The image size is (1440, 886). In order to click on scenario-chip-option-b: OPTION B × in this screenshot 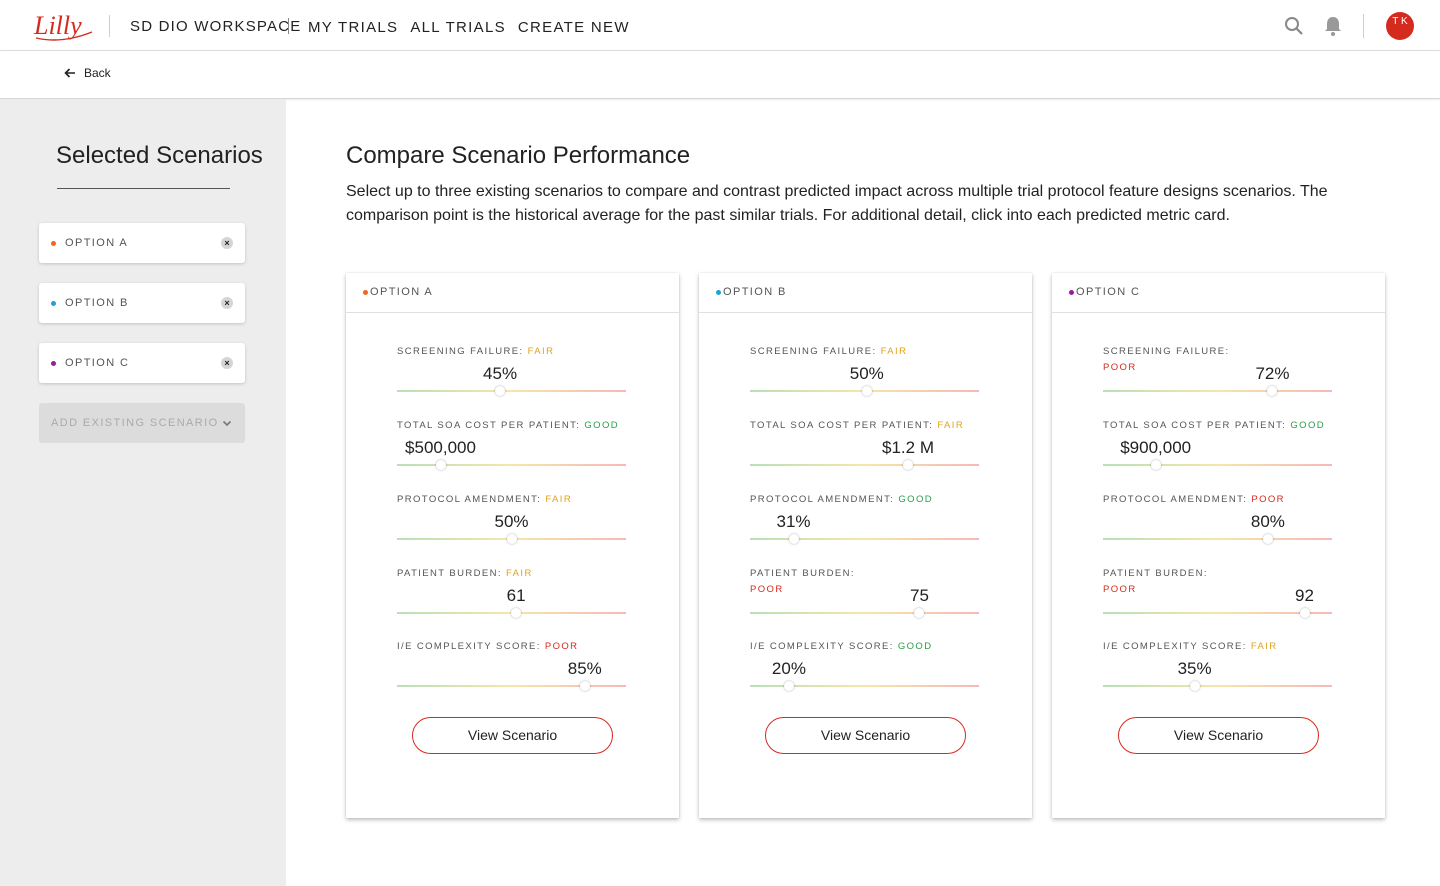, I will do `click(142, 303)`.